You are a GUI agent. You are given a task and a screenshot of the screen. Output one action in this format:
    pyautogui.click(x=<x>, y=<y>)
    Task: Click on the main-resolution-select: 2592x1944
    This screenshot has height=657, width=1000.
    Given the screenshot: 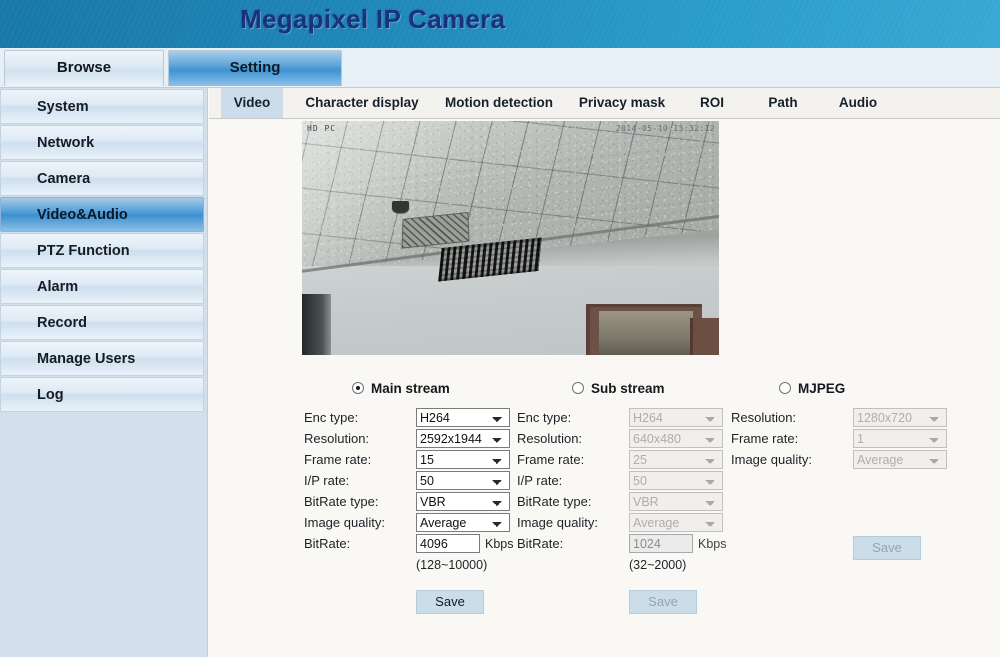 What is the action you would take?
    pyautogui.click(x=463, y=438)
    